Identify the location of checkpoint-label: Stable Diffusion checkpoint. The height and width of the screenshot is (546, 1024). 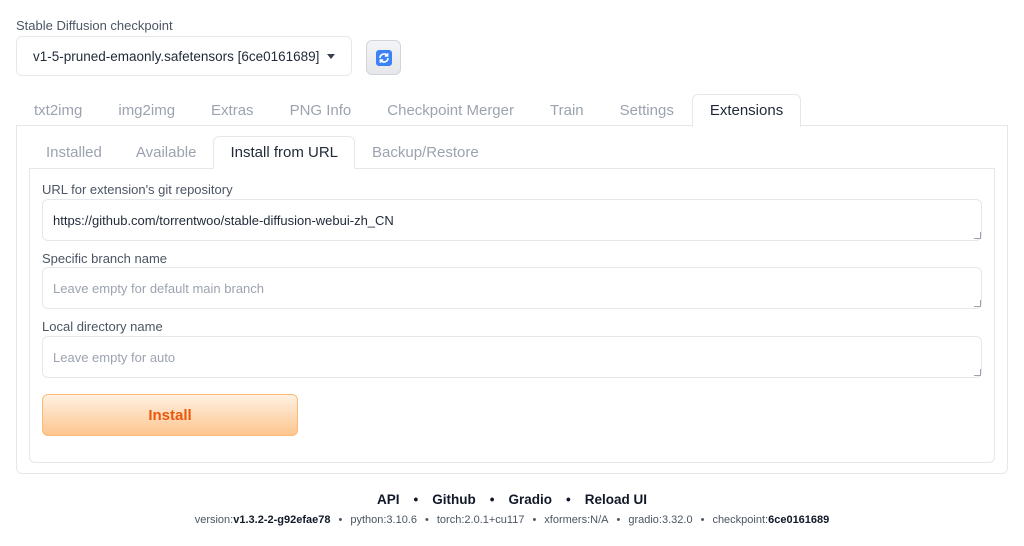
(94, 25).